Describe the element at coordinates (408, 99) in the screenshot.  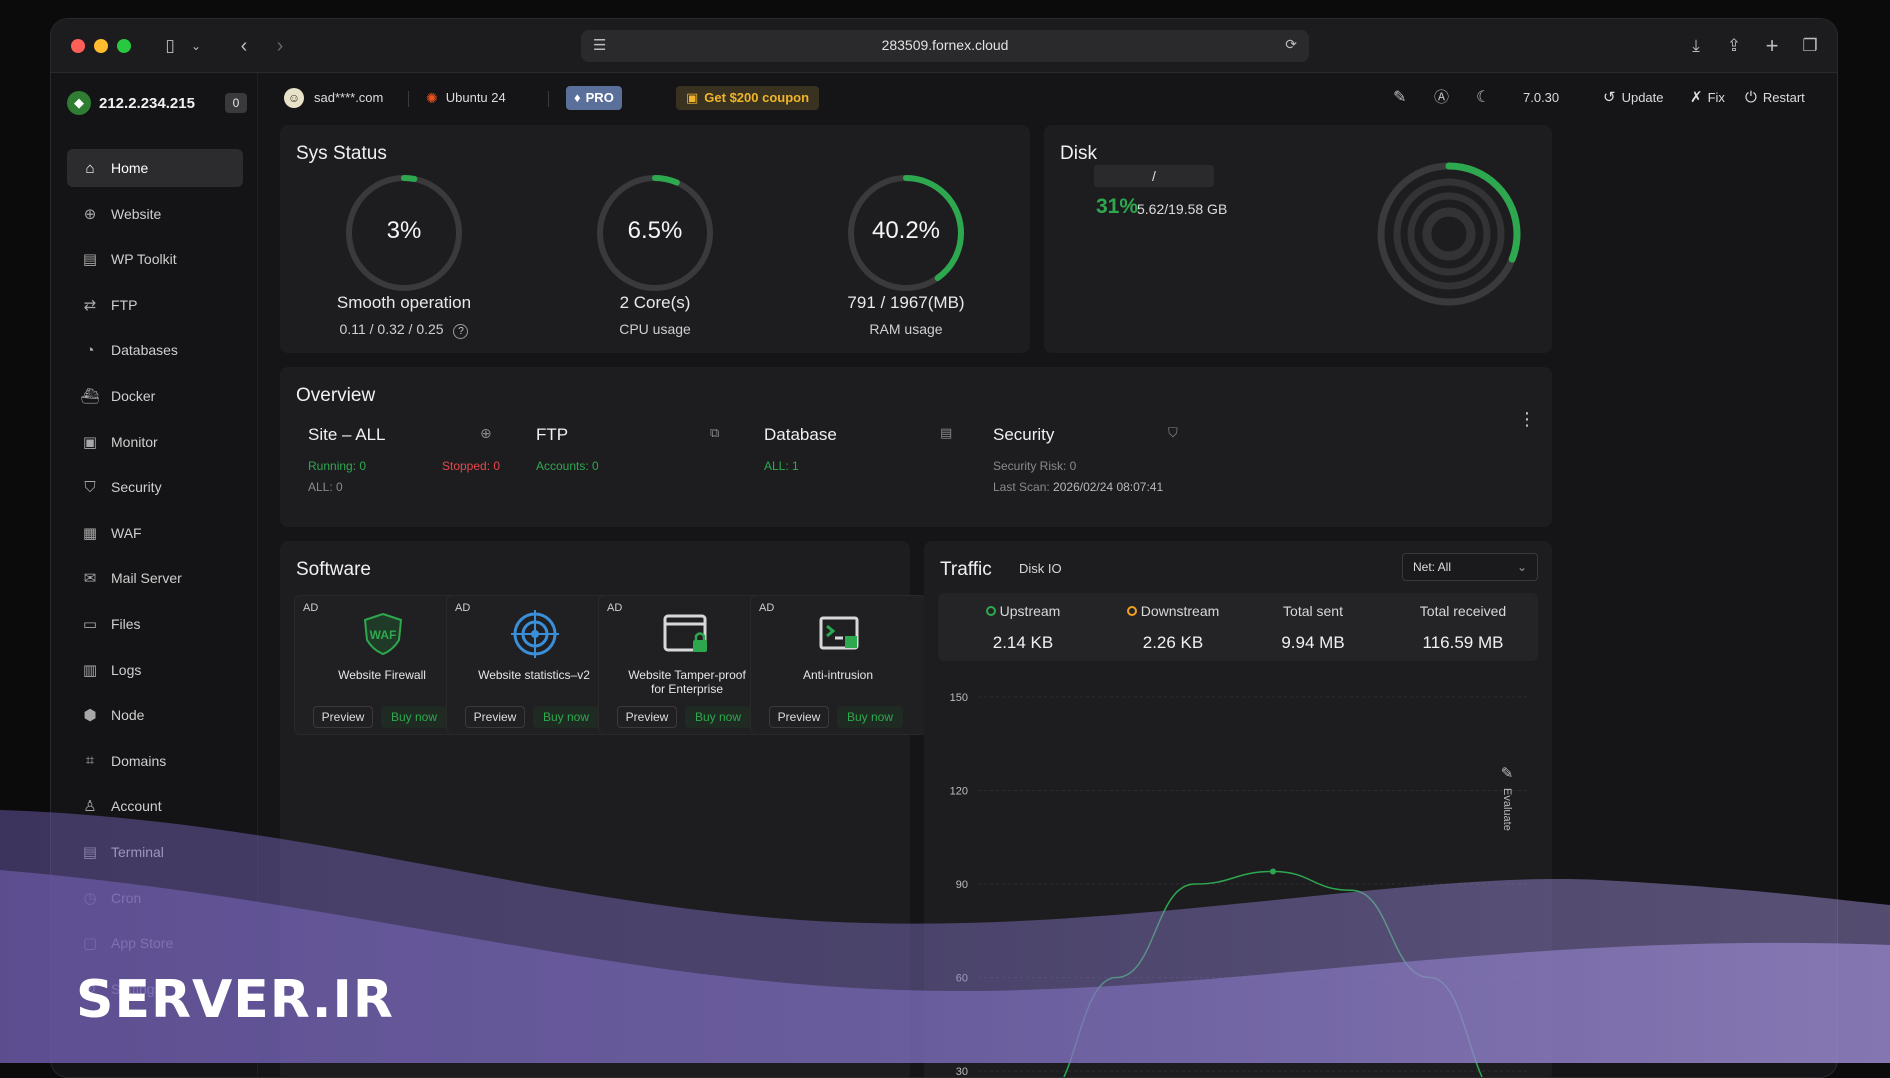
I see `divider` at that location.